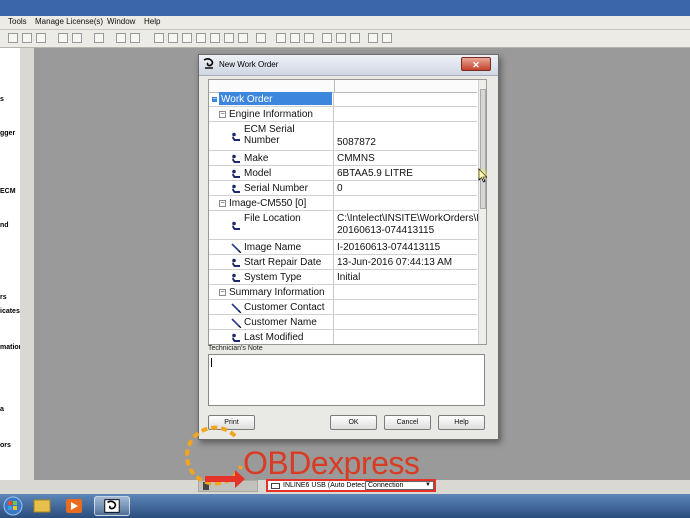 The image size is (690, 518). Describe the element at coordinates (275, 486) in the screenshot. I see `adapter-icon` at that location.